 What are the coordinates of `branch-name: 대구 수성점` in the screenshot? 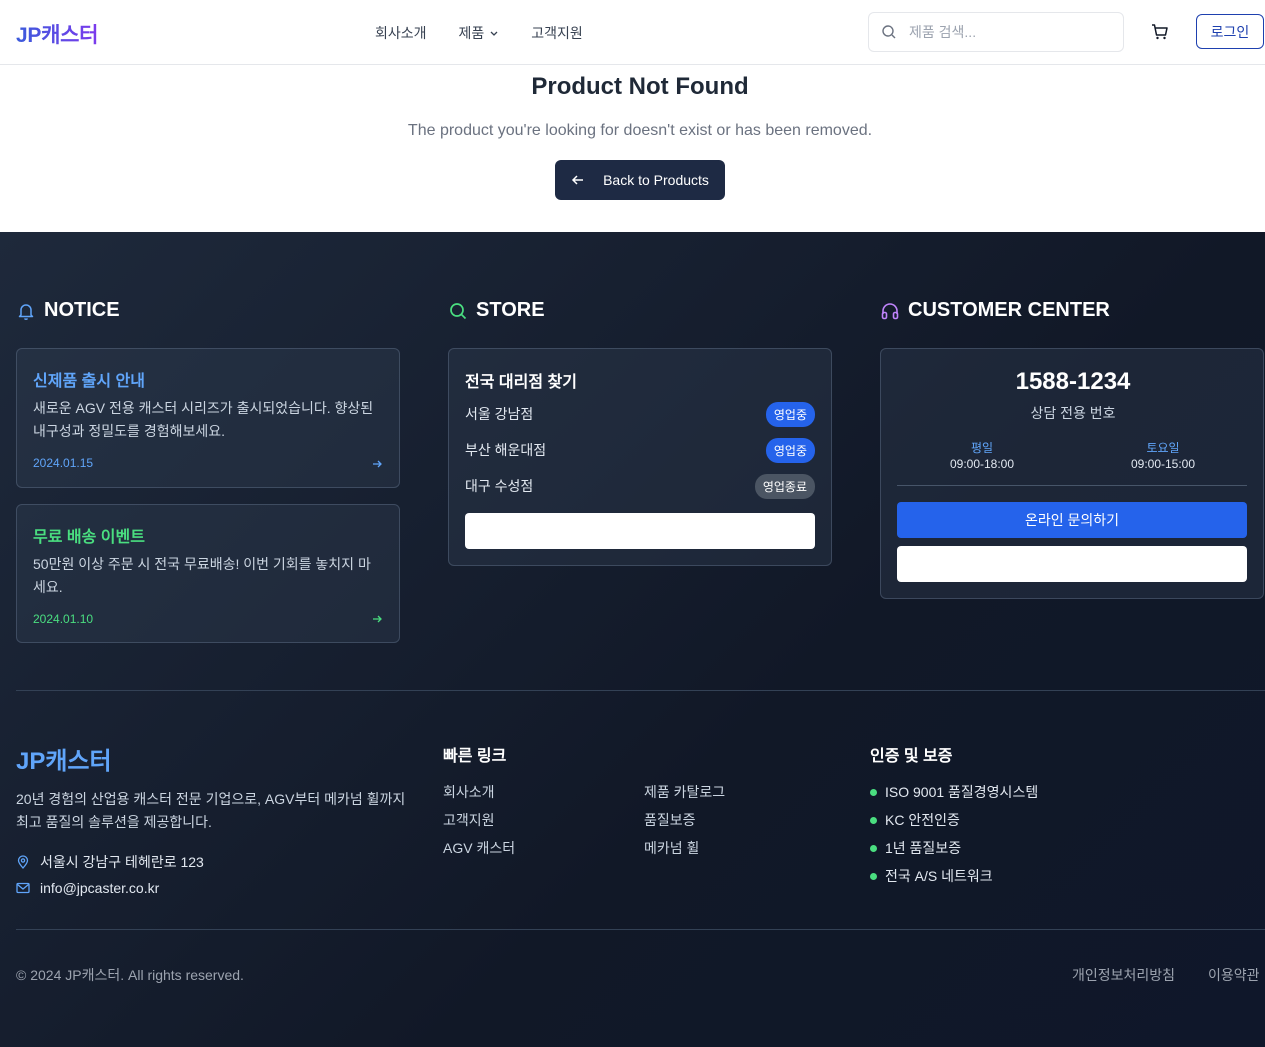 It's located at (499, 486).